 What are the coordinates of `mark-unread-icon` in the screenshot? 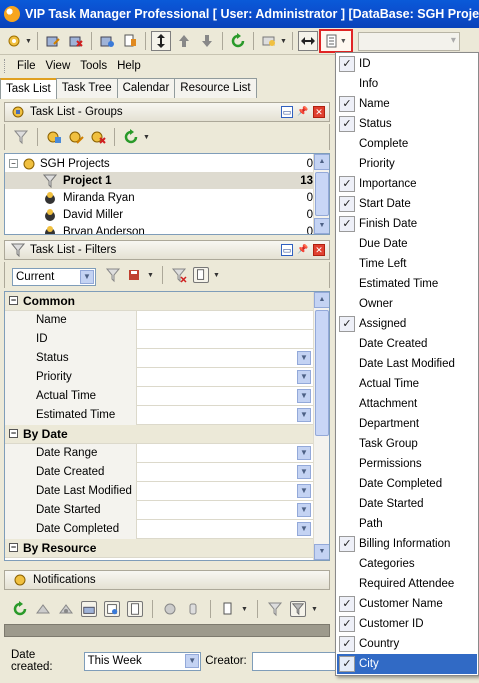 It's located at (66, 609).